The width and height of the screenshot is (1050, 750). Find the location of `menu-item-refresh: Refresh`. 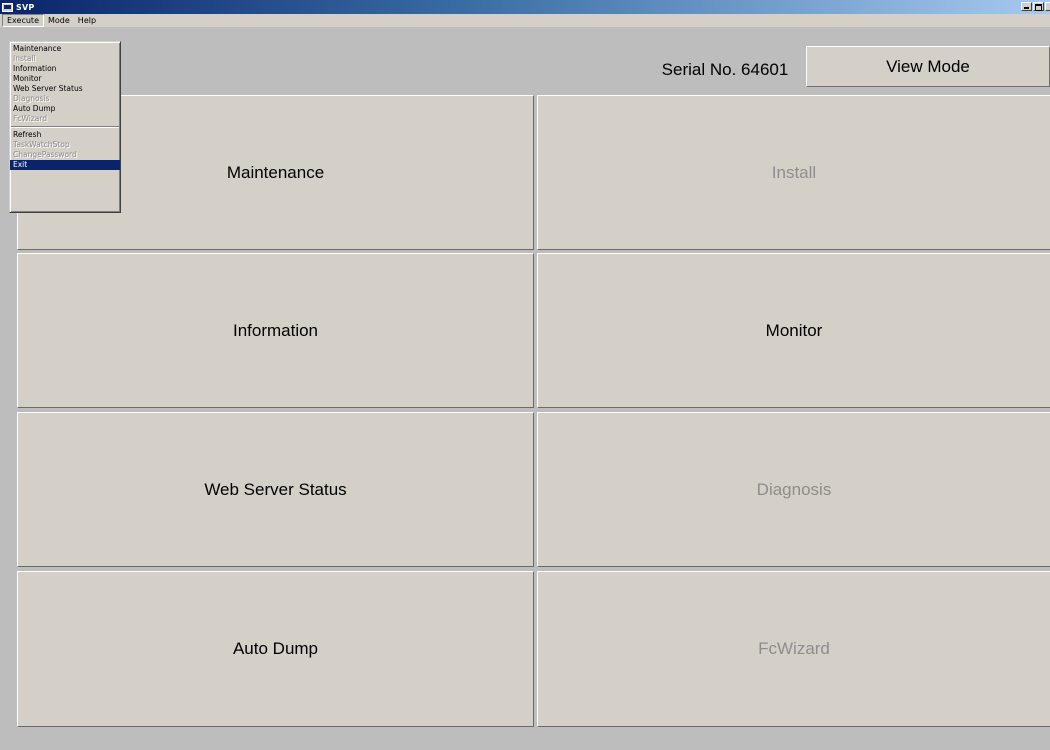

menu-item-refresh: Refresh is located at coordinates (65, 135).